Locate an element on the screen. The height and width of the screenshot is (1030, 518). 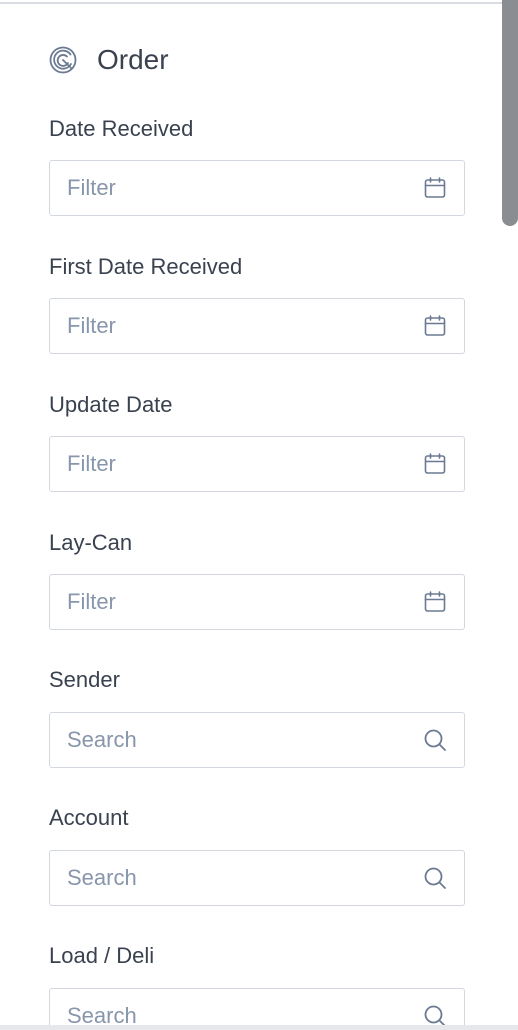
account-search-input is located at coordinates (223, 878).